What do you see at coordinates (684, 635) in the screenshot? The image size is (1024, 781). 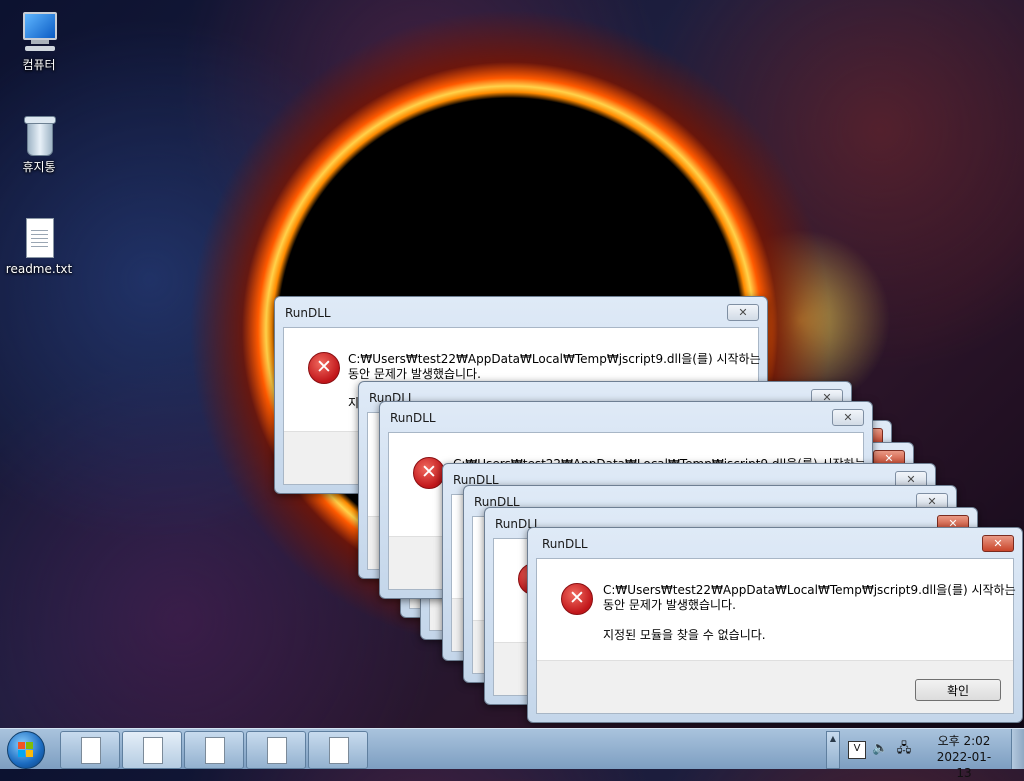 I see `error-message-line3: 지정된 모듈을 찾을 수 없습니다.` at bounding box center [684, 635].